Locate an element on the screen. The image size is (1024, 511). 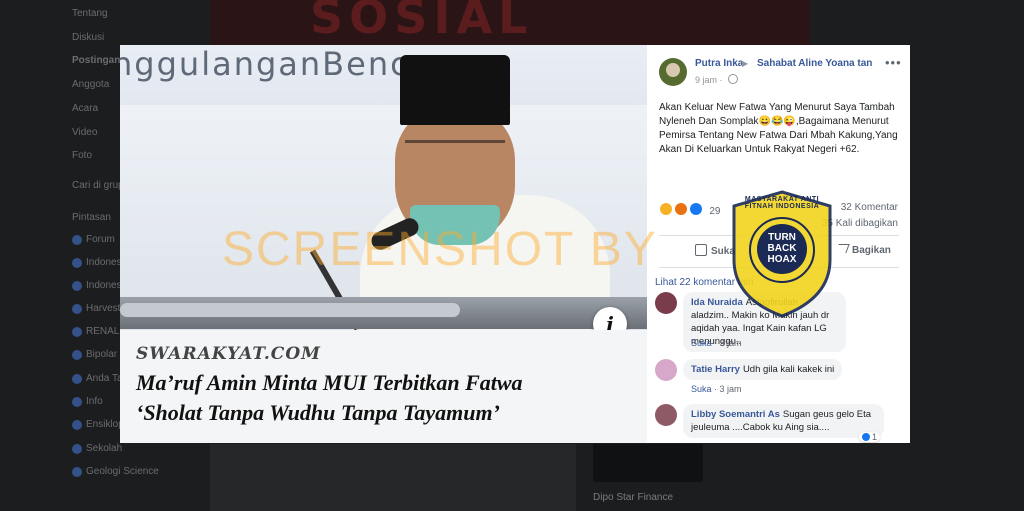
speaker-cap is located at coordinates (455, 90).